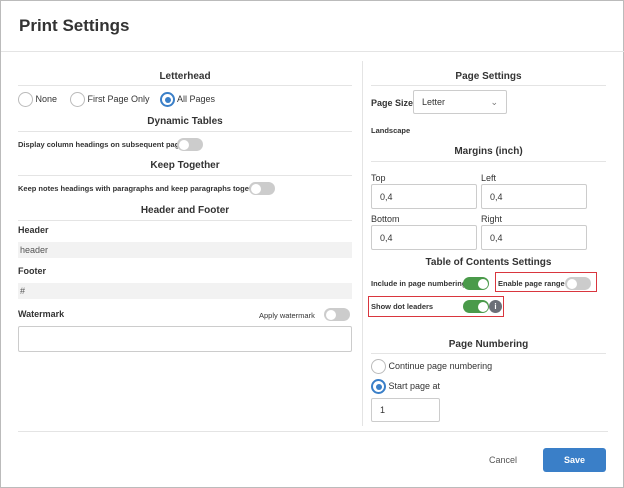  What do you see at coordinates (424, 196) in the screenshot?
I see `top-margin-input: 0,4` at bounding box center [424, 196].